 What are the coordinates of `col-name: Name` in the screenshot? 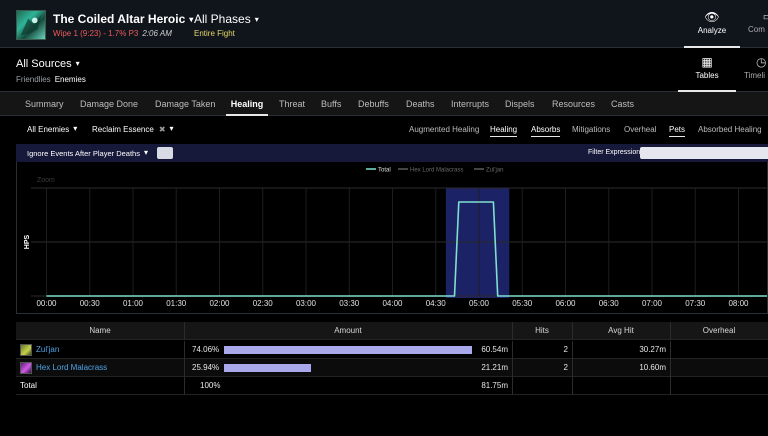 It's located at (100, 331).